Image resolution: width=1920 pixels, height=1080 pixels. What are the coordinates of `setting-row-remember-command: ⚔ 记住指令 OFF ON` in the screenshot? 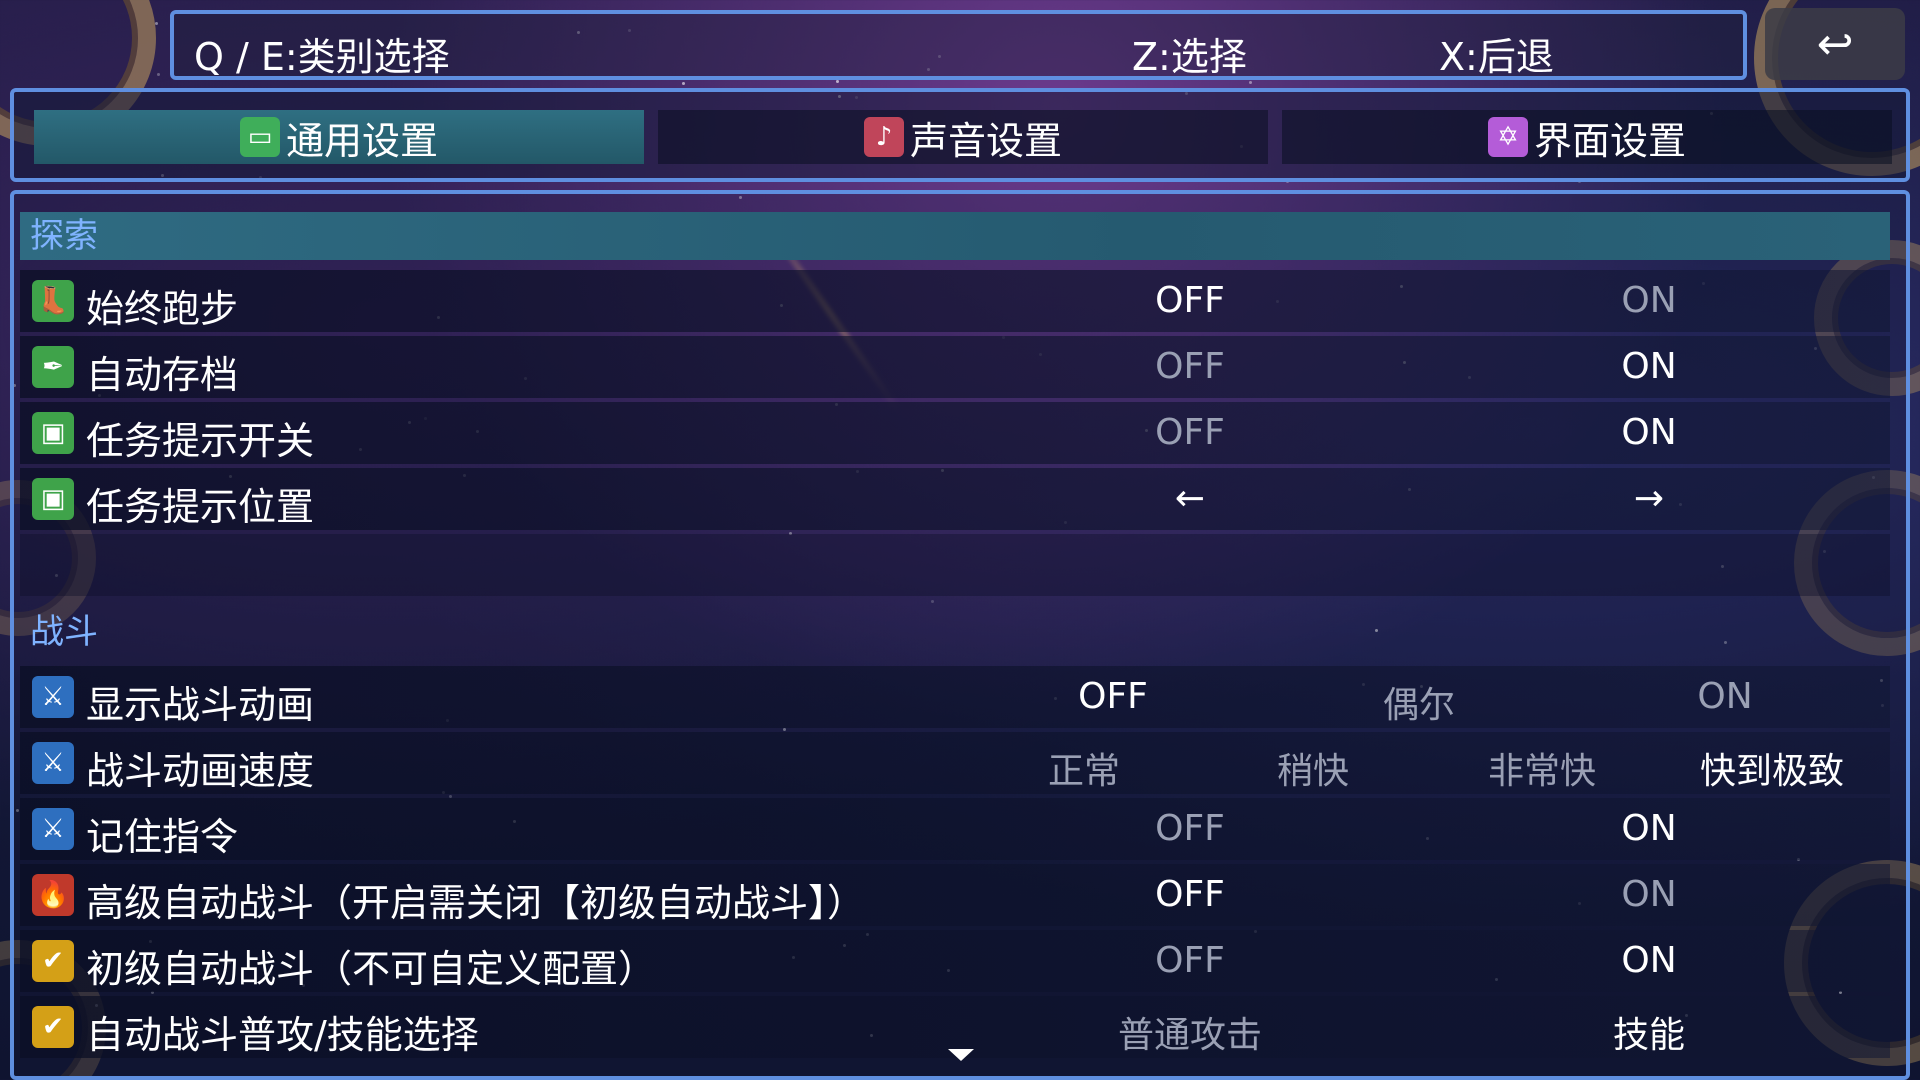 It's located at (955, 829).